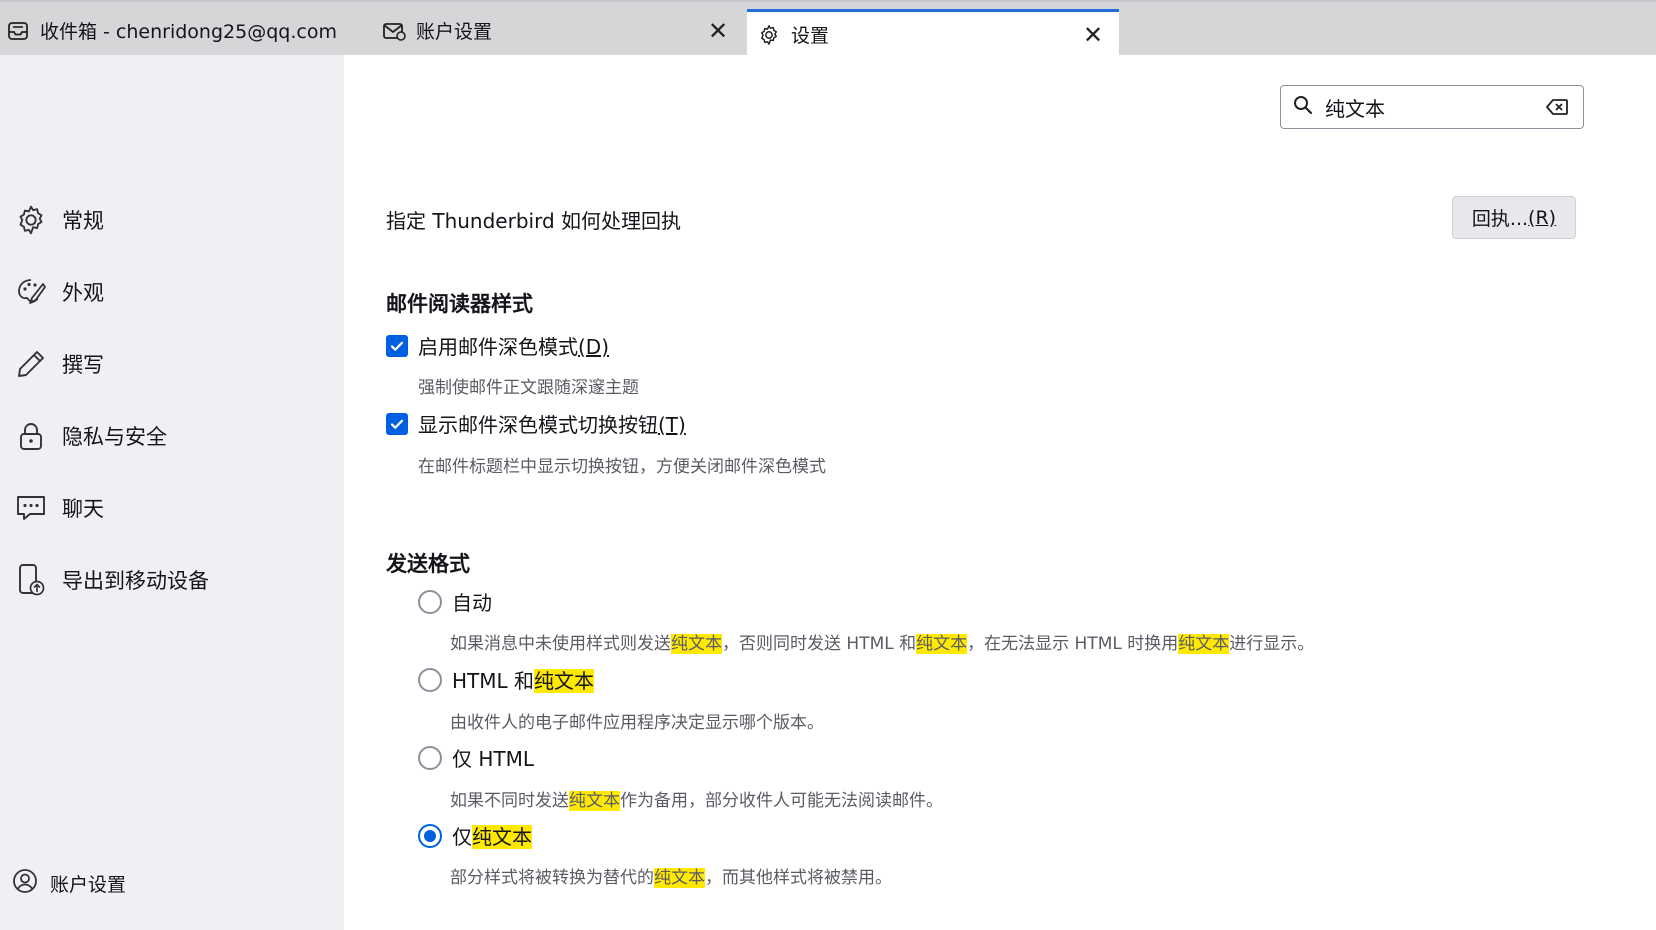  I want to click on dark-mode-label: 启用邮件深色模式(D), so click(514, 347).